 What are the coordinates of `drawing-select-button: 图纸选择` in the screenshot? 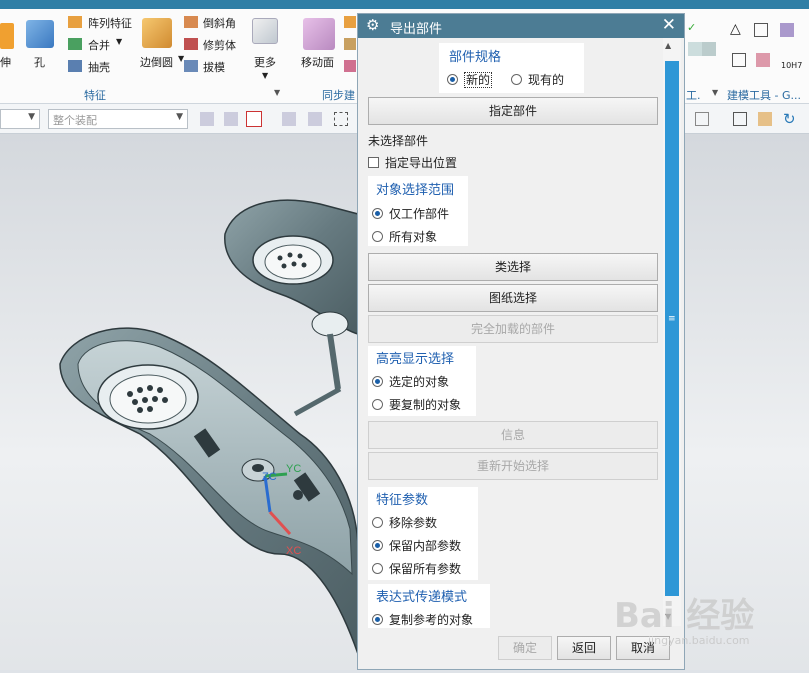 It's located at (513, 298).